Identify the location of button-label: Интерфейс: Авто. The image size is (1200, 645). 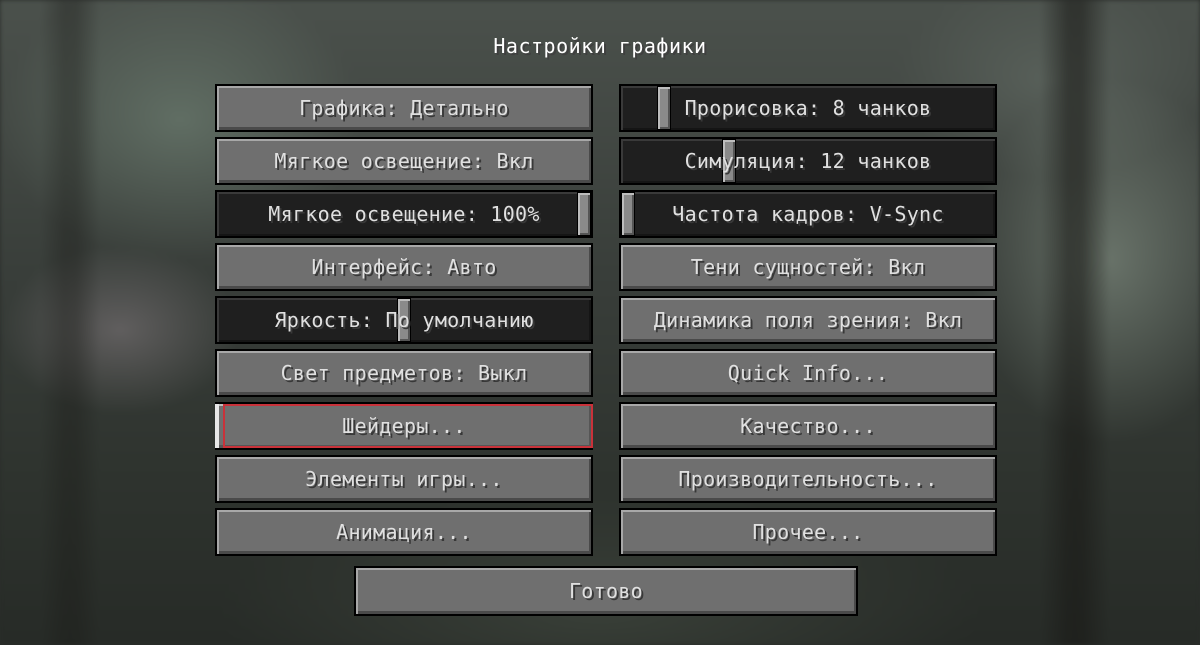
(404, 267).